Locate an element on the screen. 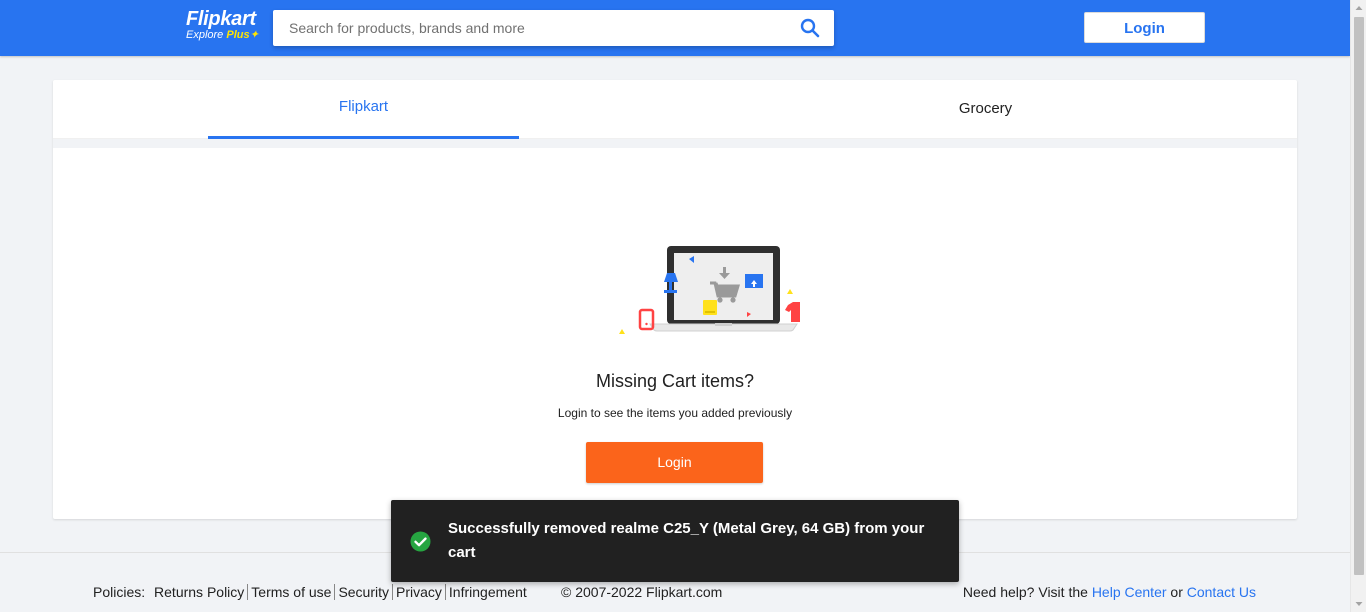 This screenshot has height=612, width=1366. tab-grocery: Grocery is located at coordinates (985, 109).